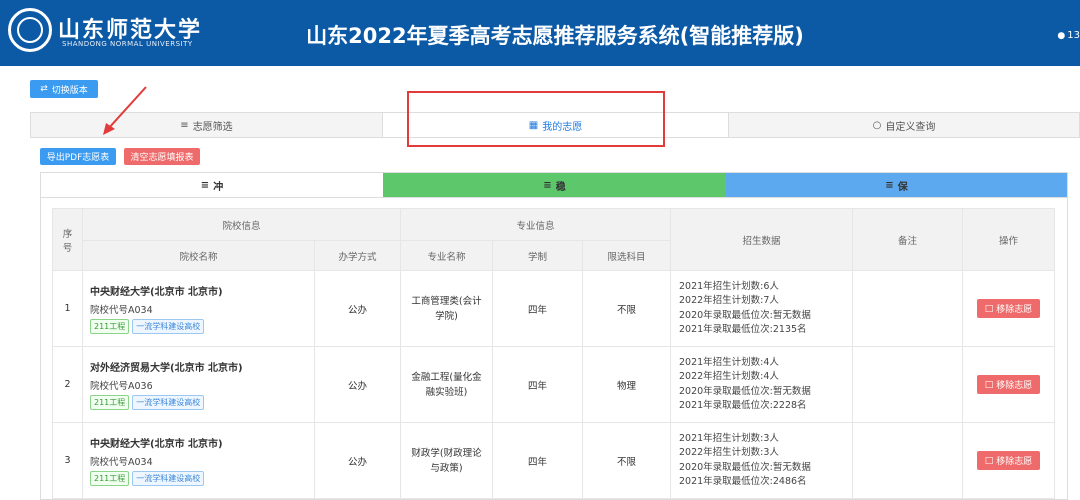 The width and height of the screenshot is (1080, 500). I want to click on header-subjects: 限选科目, so click(626, 255).